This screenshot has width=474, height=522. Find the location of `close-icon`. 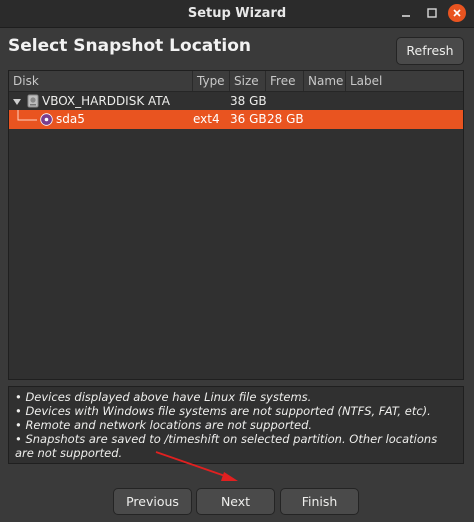

close-icon is located at coordinates (457, 13).